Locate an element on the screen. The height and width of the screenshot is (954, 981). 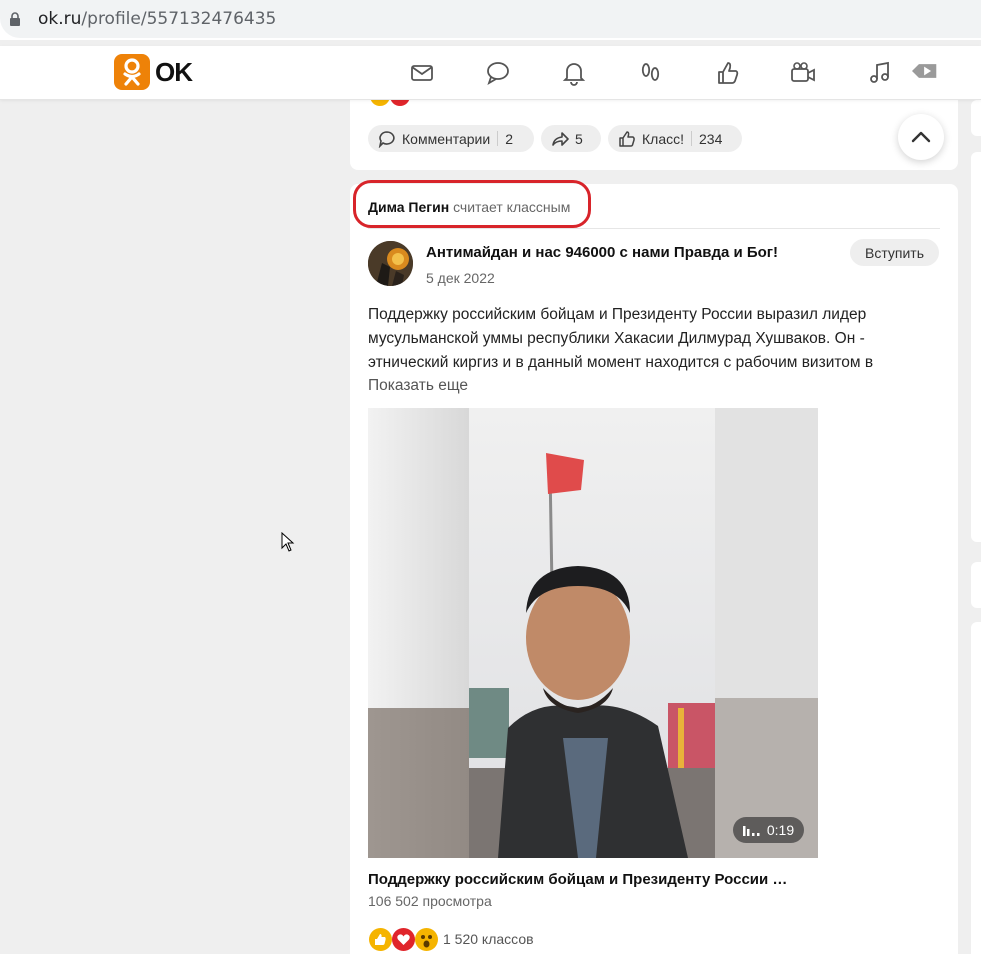
footprints-icon is located at coordinates (651, 73).